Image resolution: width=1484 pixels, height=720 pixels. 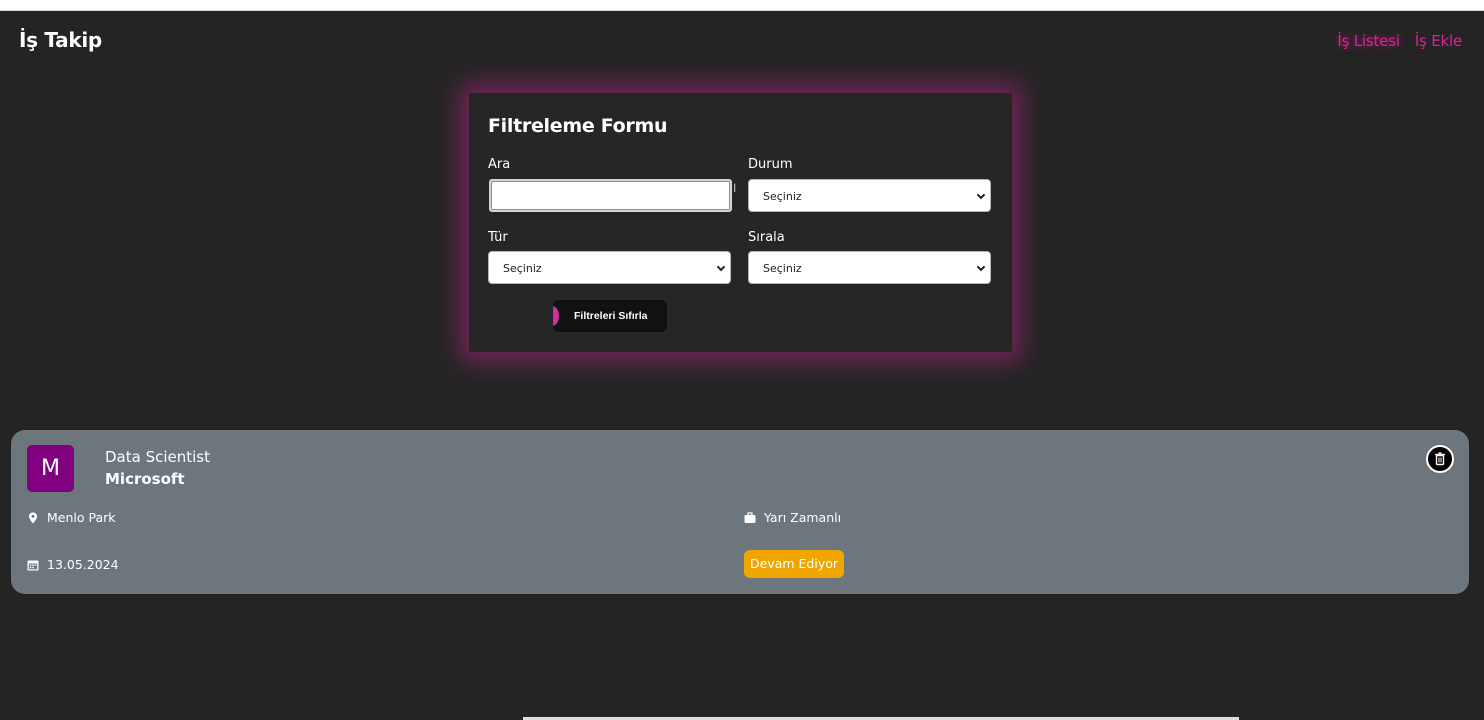 I want to click on job-date: 13.05.2024, so click(x=73, y=564).